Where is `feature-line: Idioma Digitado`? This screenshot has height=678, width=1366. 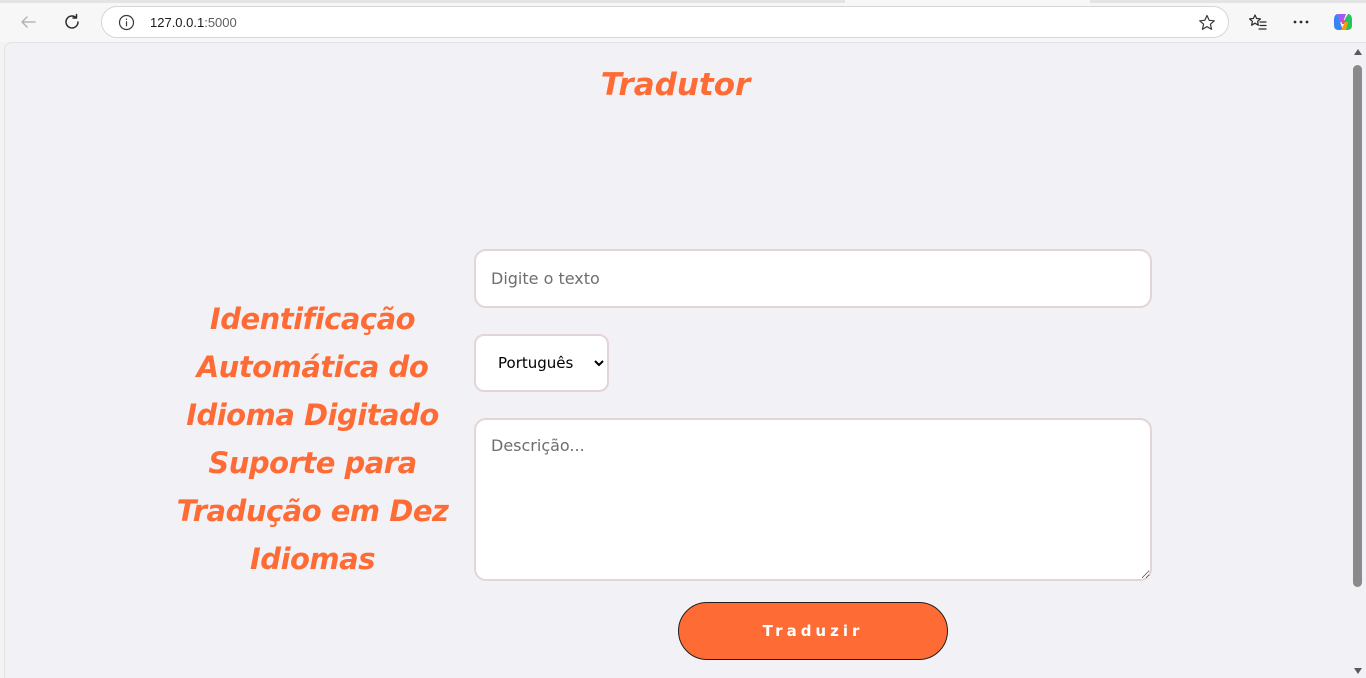 feature-line: Idioma Digitado is located at coordinates (312, 415).